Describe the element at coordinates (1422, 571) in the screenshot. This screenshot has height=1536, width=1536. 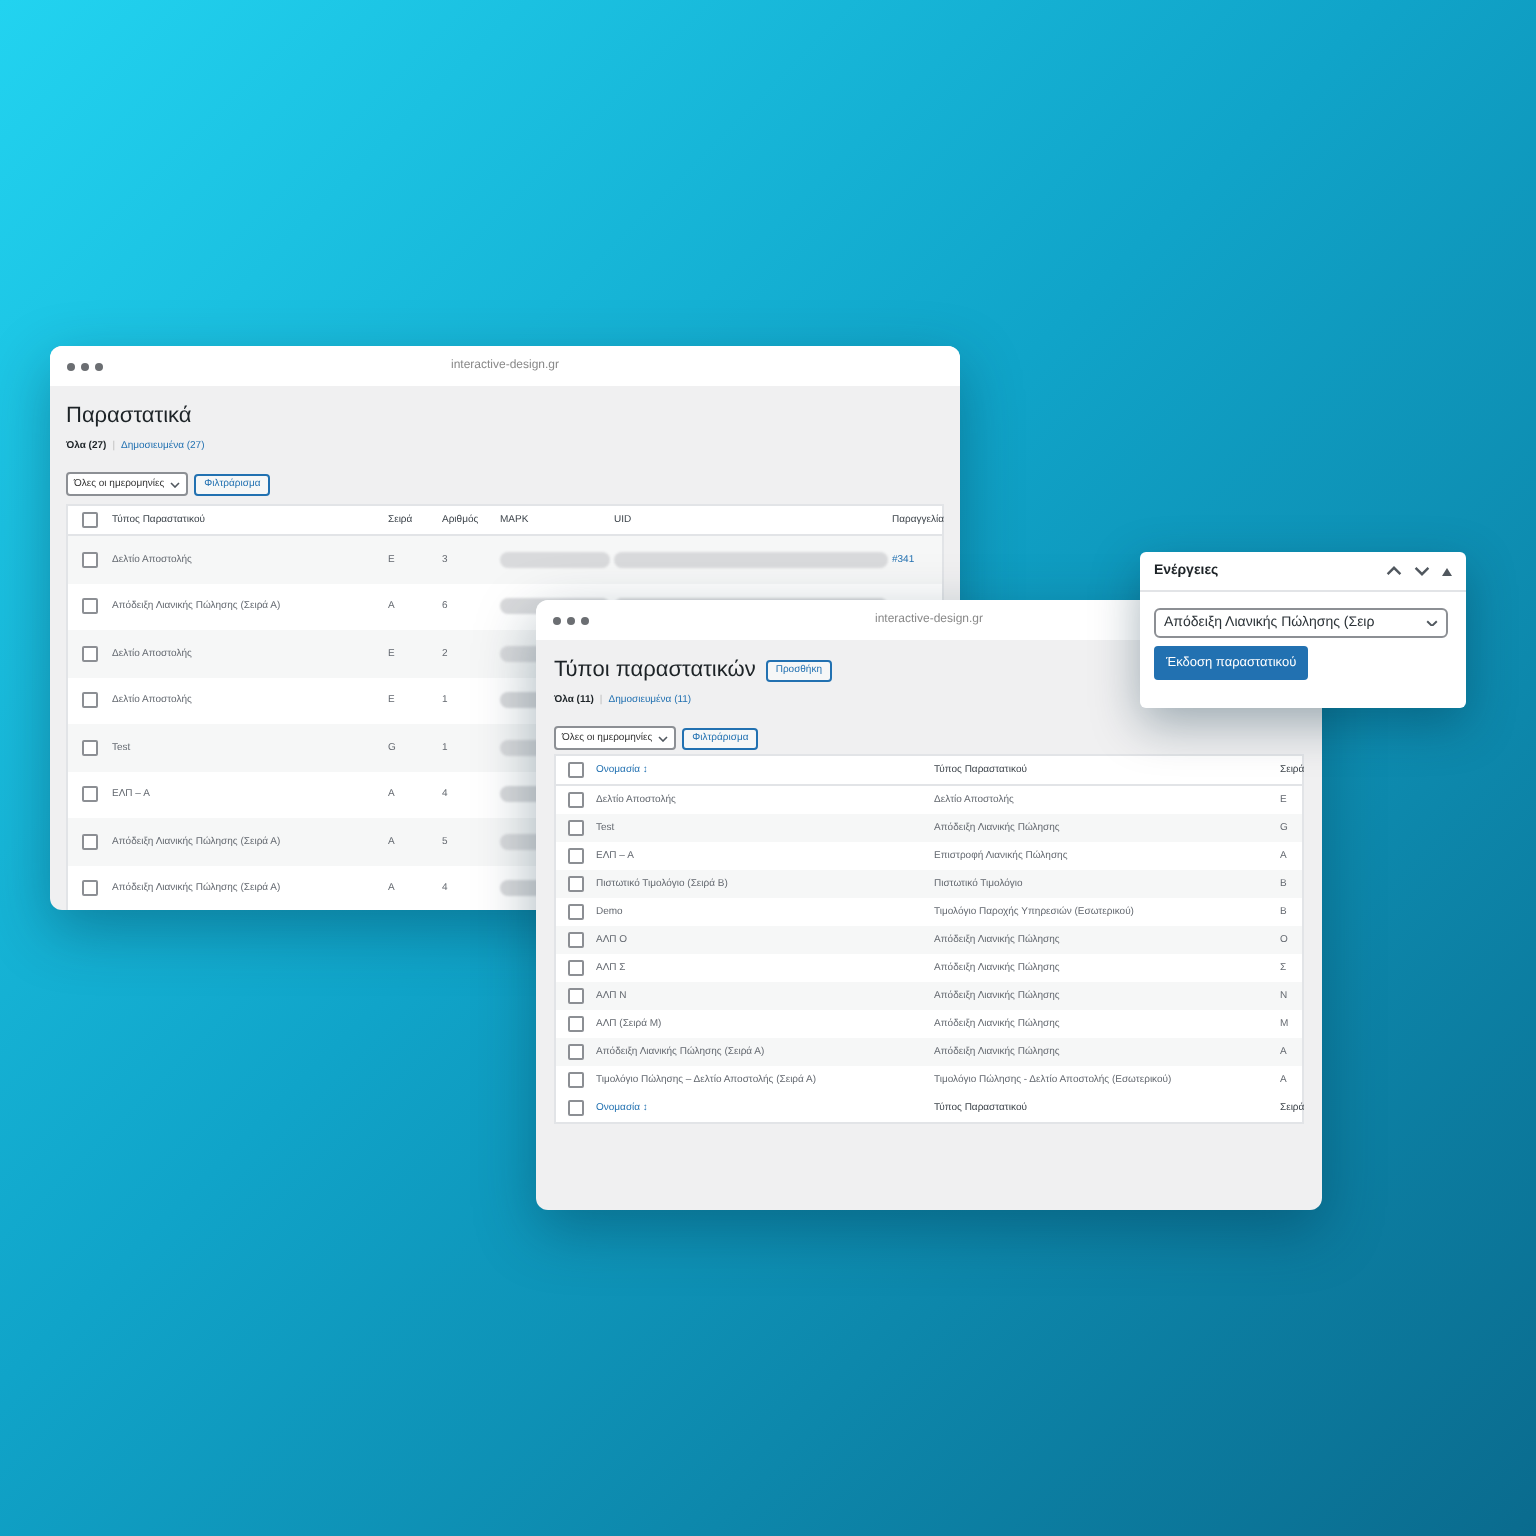
I see `move-down-icon` at that location.